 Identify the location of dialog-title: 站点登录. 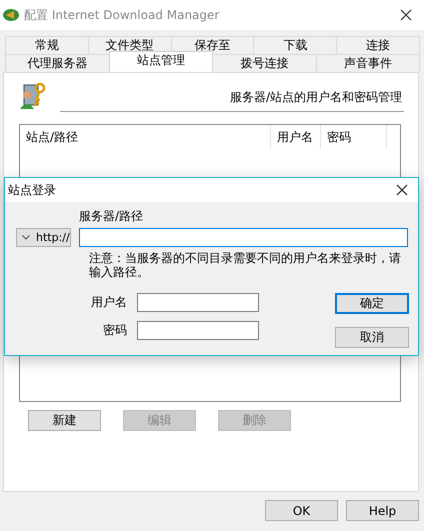
(32, 190).